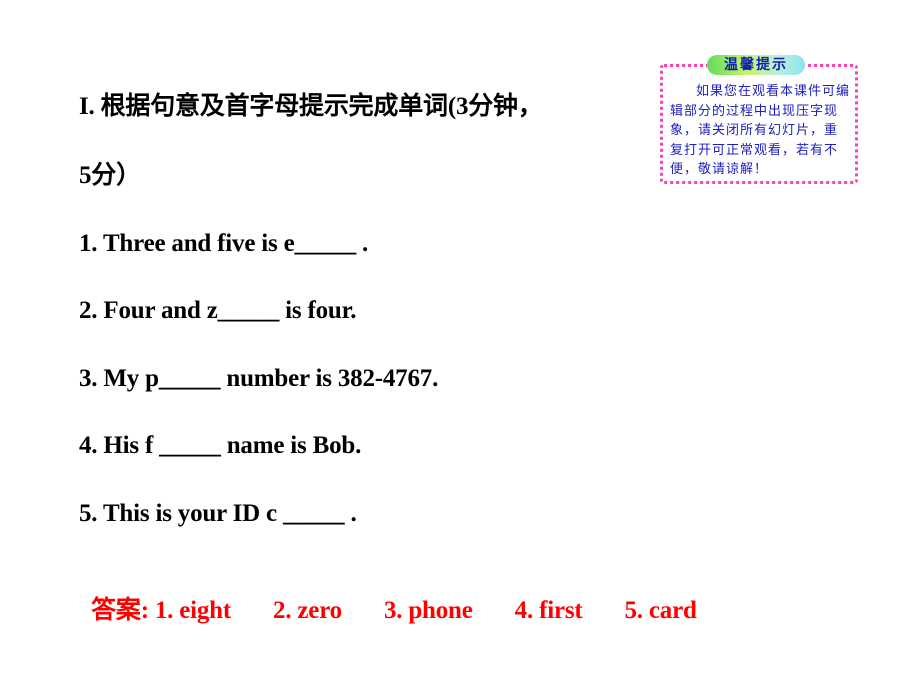 This screenshot has height=690, width=920. What do you see at coordinates (756, 65) in the screenshot?
I see `tip-badge: 温馨提示` at bounding box center [756, 65].